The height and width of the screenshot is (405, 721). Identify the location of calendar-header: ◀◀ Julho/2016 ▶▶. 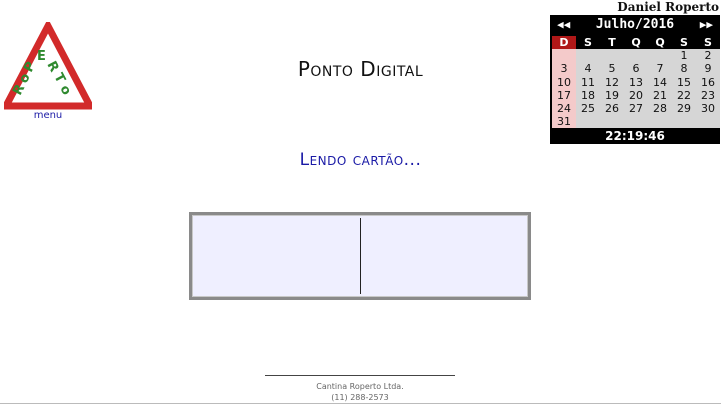
(635, 26).